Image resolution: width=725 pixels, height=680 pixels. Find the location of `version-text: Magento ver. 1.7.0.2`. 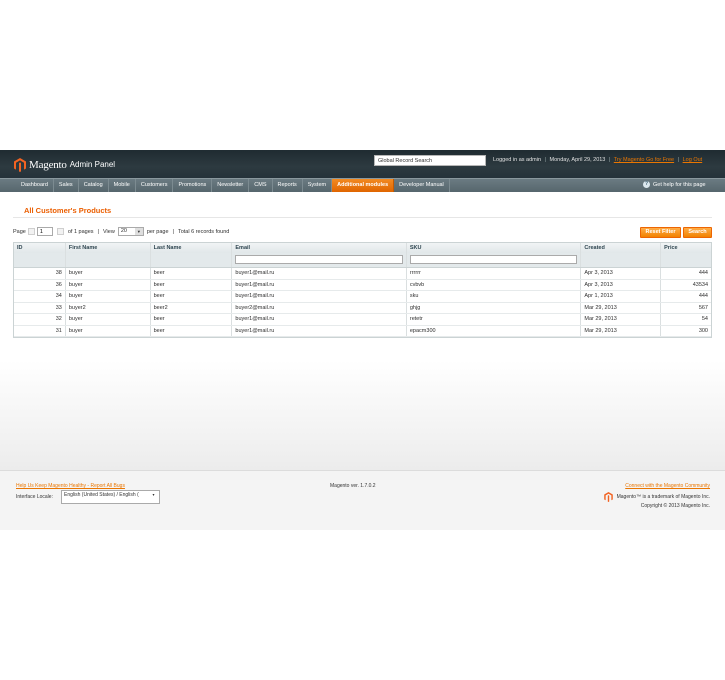

version-text: Magento ver. 1.7.0.2 is located at coordinates (353, 486).